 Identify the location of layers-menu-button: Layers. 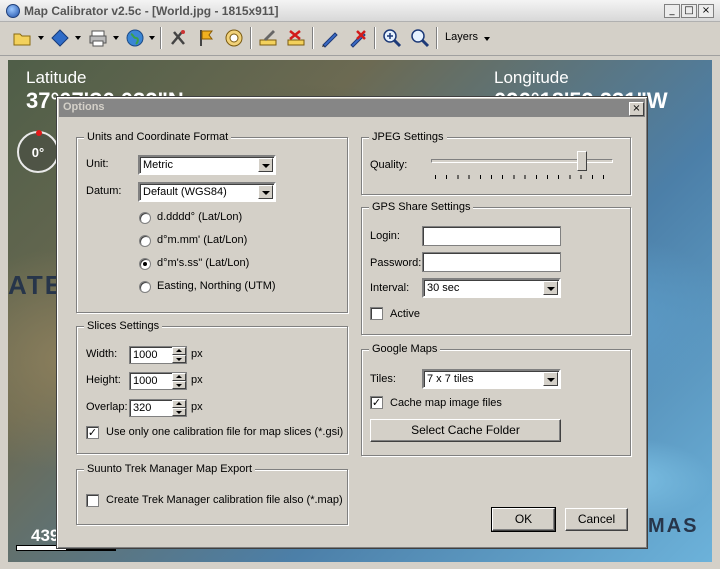
(461, 37).